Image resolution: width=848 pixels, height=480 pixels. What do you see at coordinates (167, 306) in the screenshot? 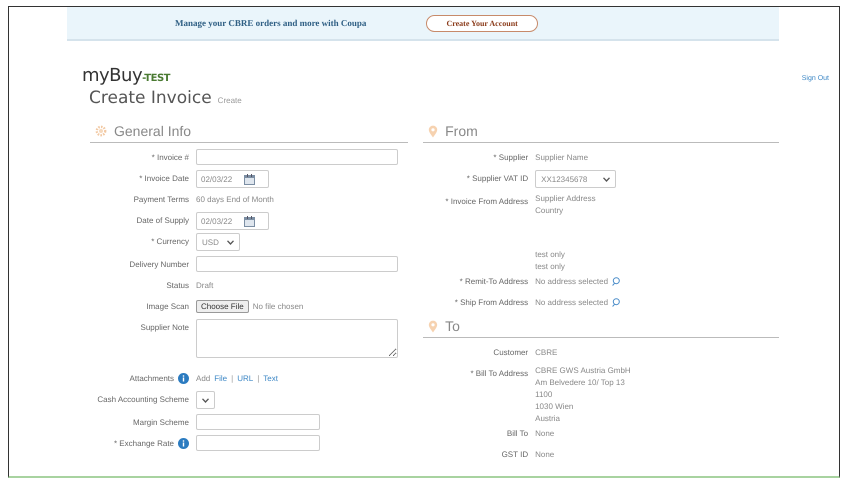
I see `field-label: Image Scan` at bounding box center [167, 306].